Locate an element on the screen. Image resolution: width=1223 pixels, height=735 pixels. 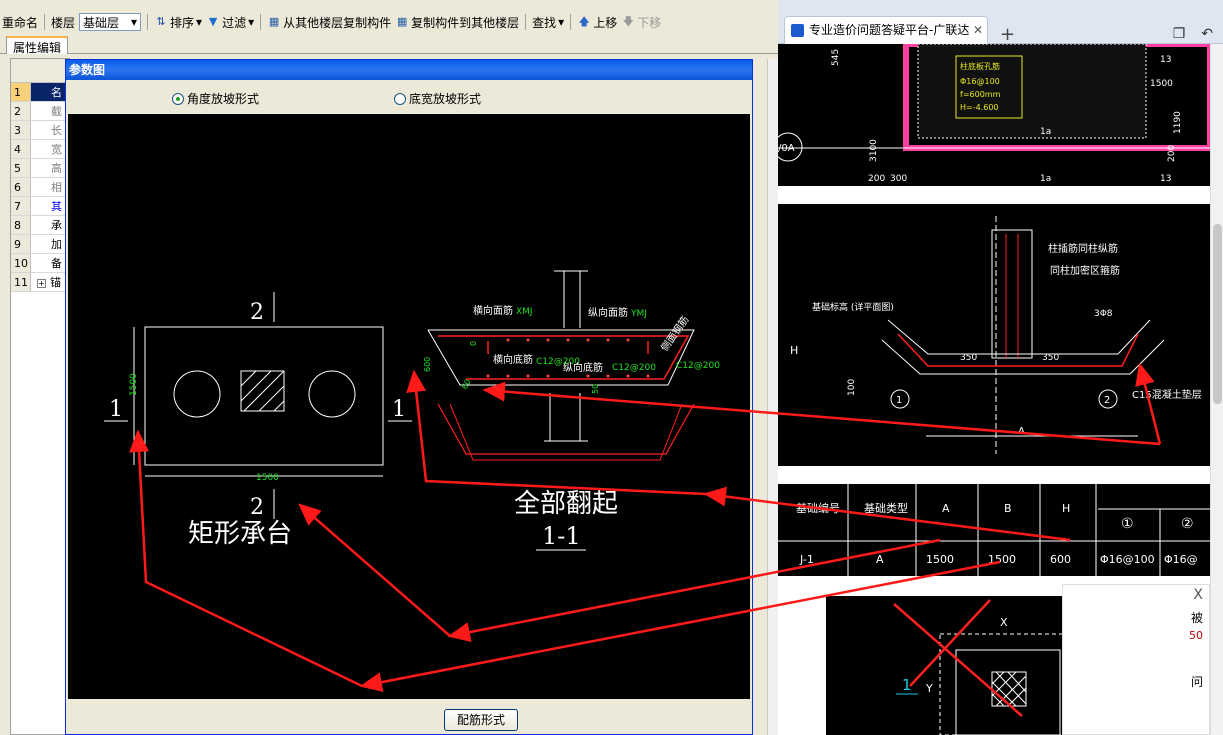
find-button: 查找 ▾ is located at coordinates (548, 22).